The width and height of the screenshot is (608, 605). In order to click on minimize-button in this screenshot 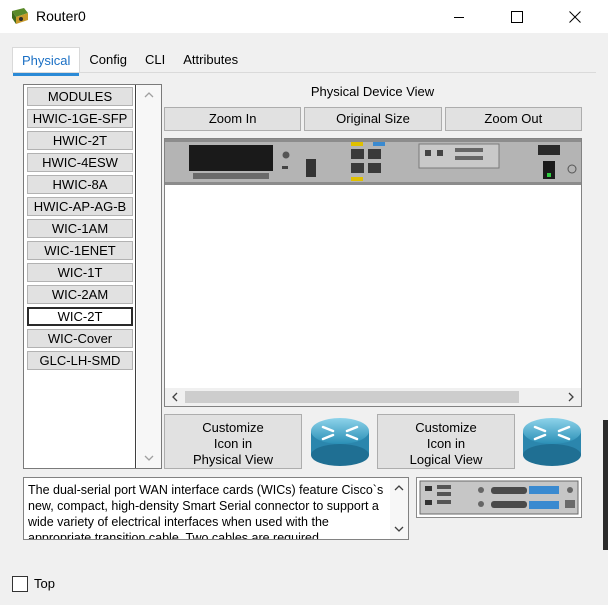, I will do `click(459, 16)`.